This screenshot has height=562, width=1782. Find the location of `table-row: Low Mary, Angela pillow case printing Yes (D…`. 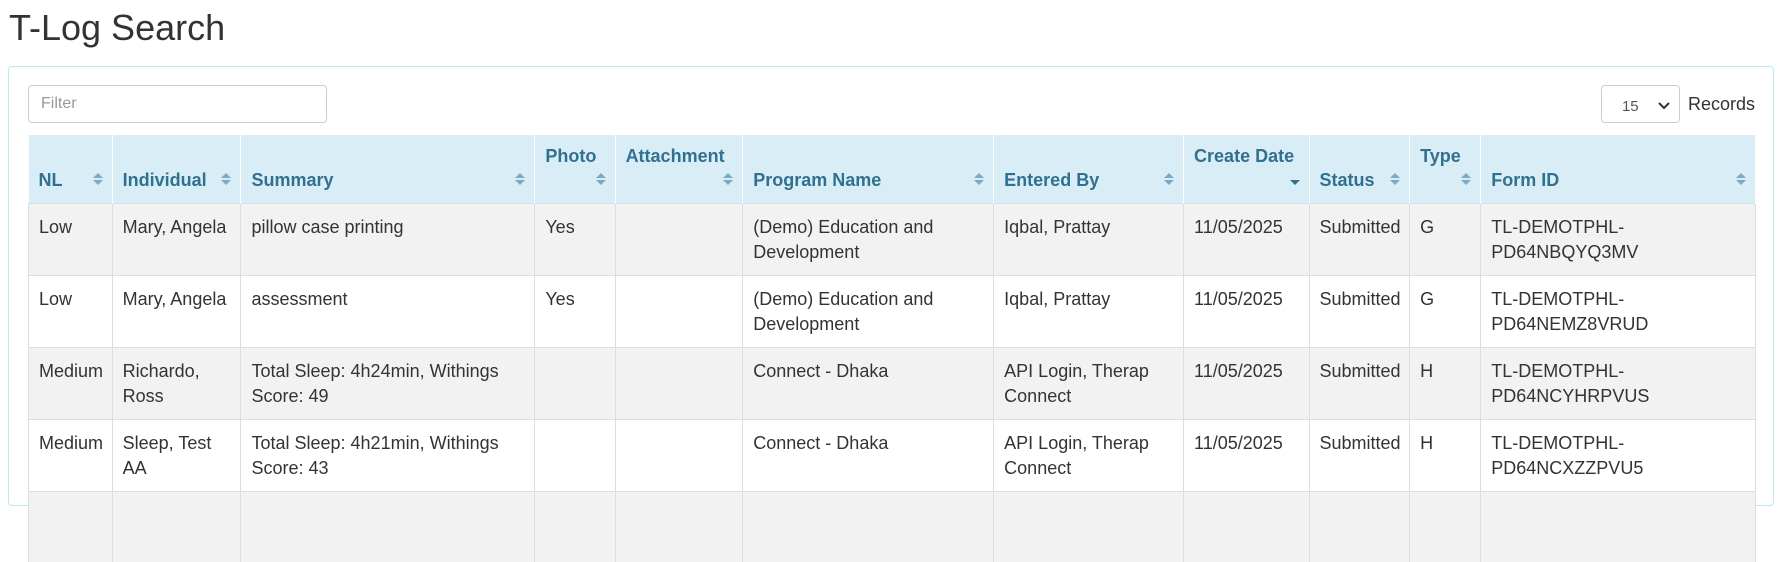

table-row: Low Mary, Angela pillow case printing Yes (D… is located at coordinates (892, 238).